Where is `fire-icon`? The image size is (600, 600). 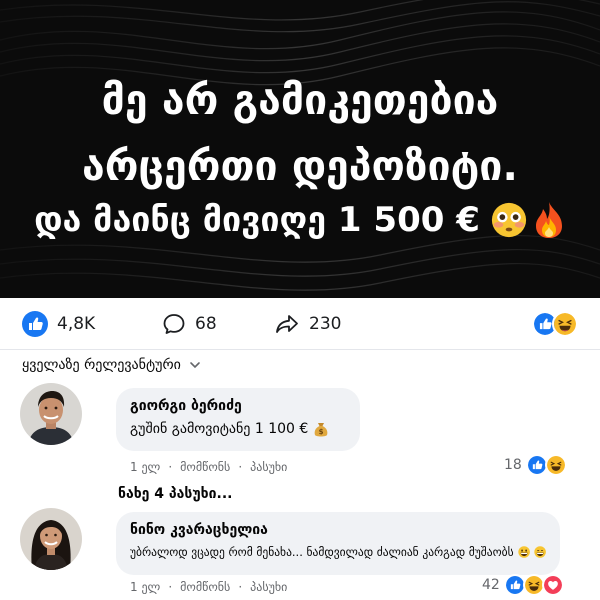
fire-icon is located at coordinates (548, 220).